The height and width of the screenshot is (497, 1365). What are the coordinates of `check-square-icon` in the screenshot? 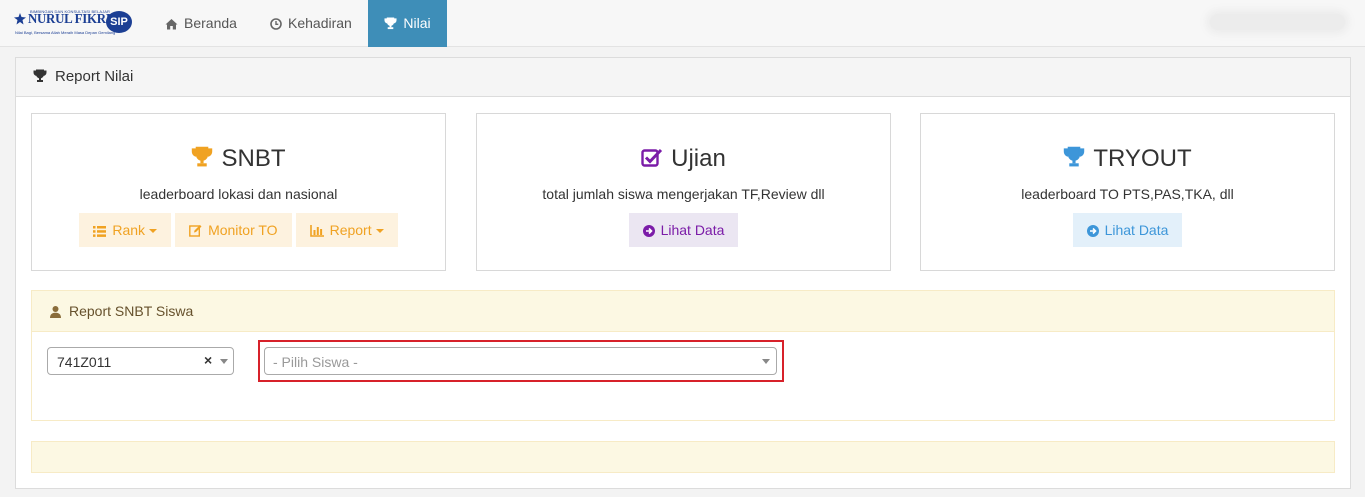 It's located at (652, 157).